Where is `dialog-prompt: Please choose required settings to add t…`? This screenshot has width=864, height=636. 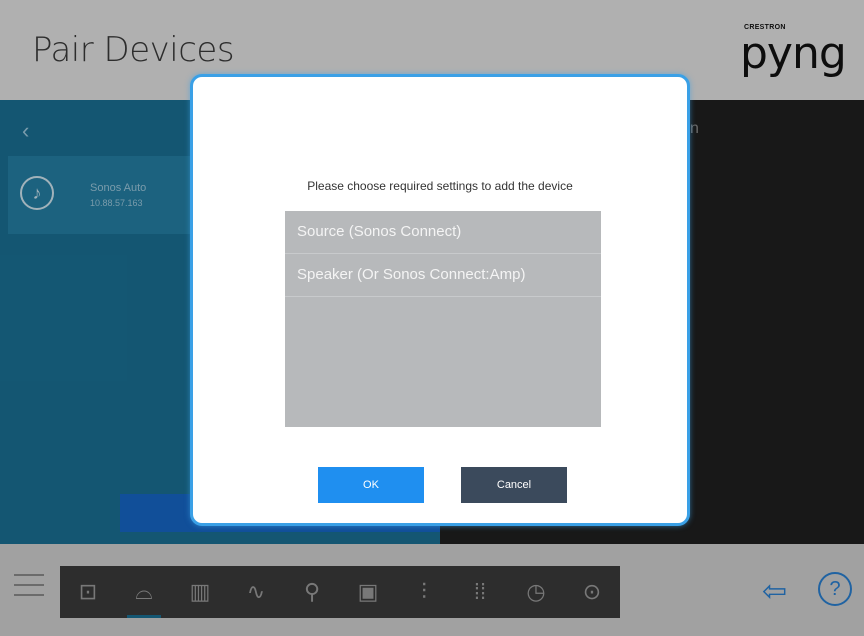 dialog-prompt: Please choose required settings to add t… is located at coordinates (440, 186).